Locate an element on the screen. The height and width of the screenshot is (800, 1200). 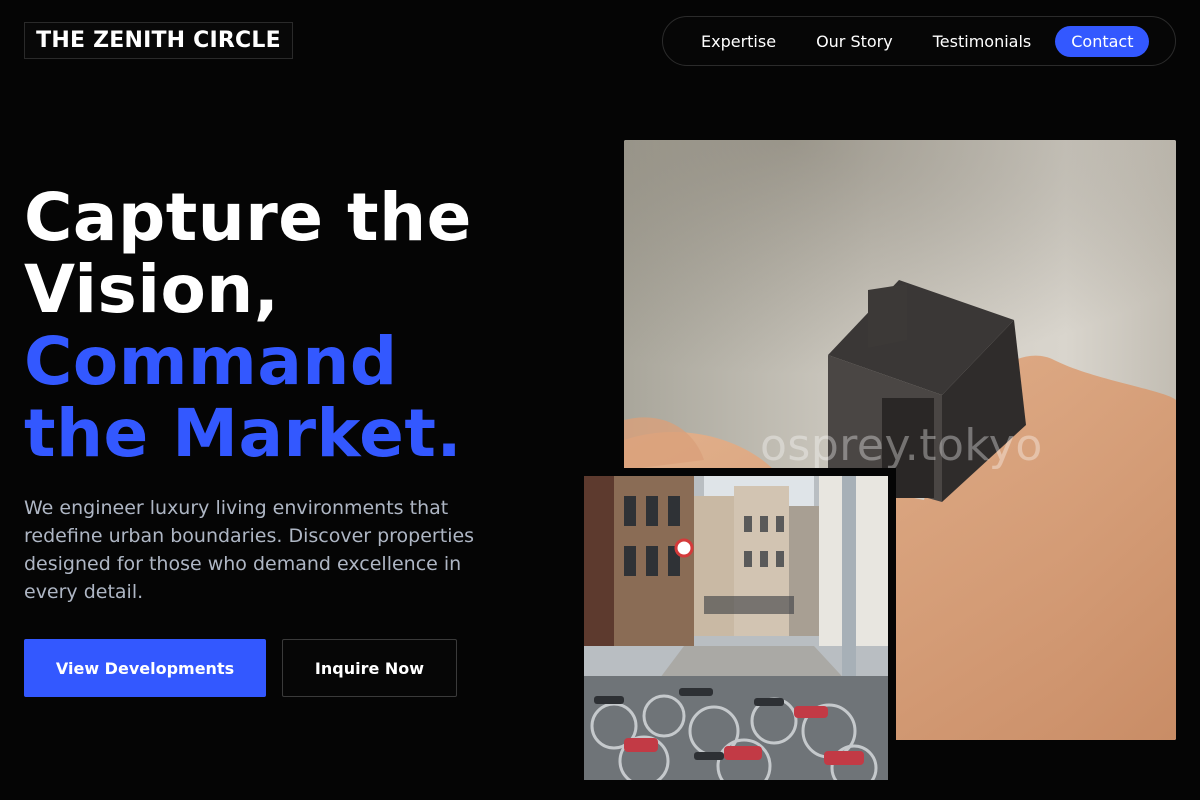
inquire-now-button: Inquire Now is located at coordinates (369, 668).